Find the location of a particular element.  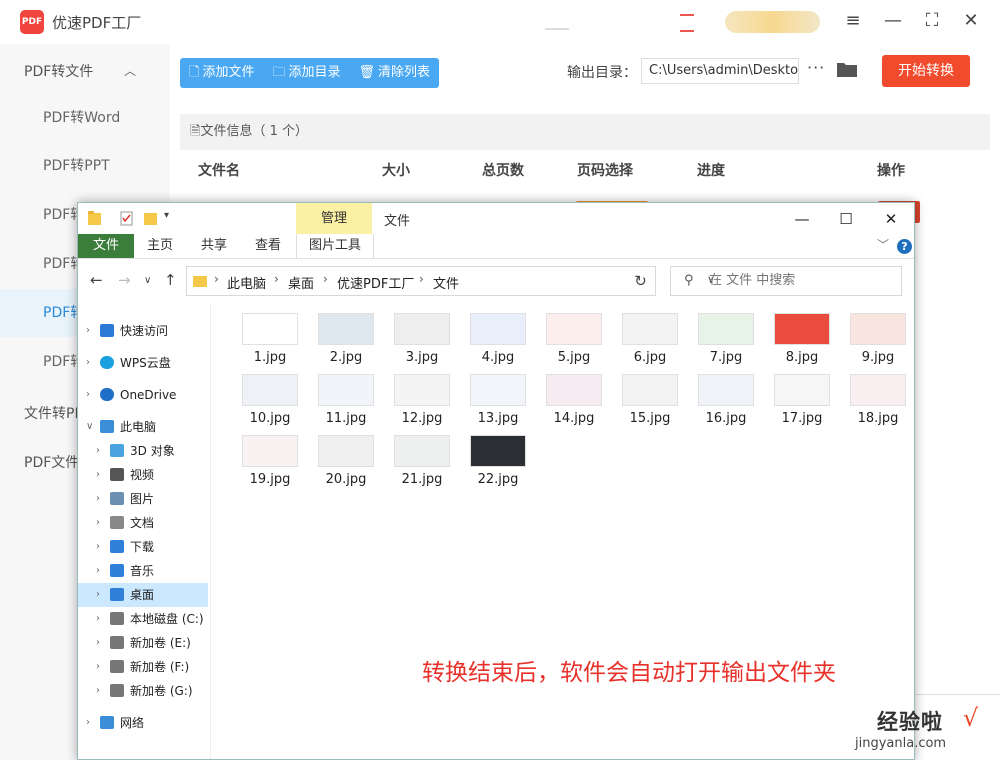

tab-share: 共享 is located at coordinates (214, 246).